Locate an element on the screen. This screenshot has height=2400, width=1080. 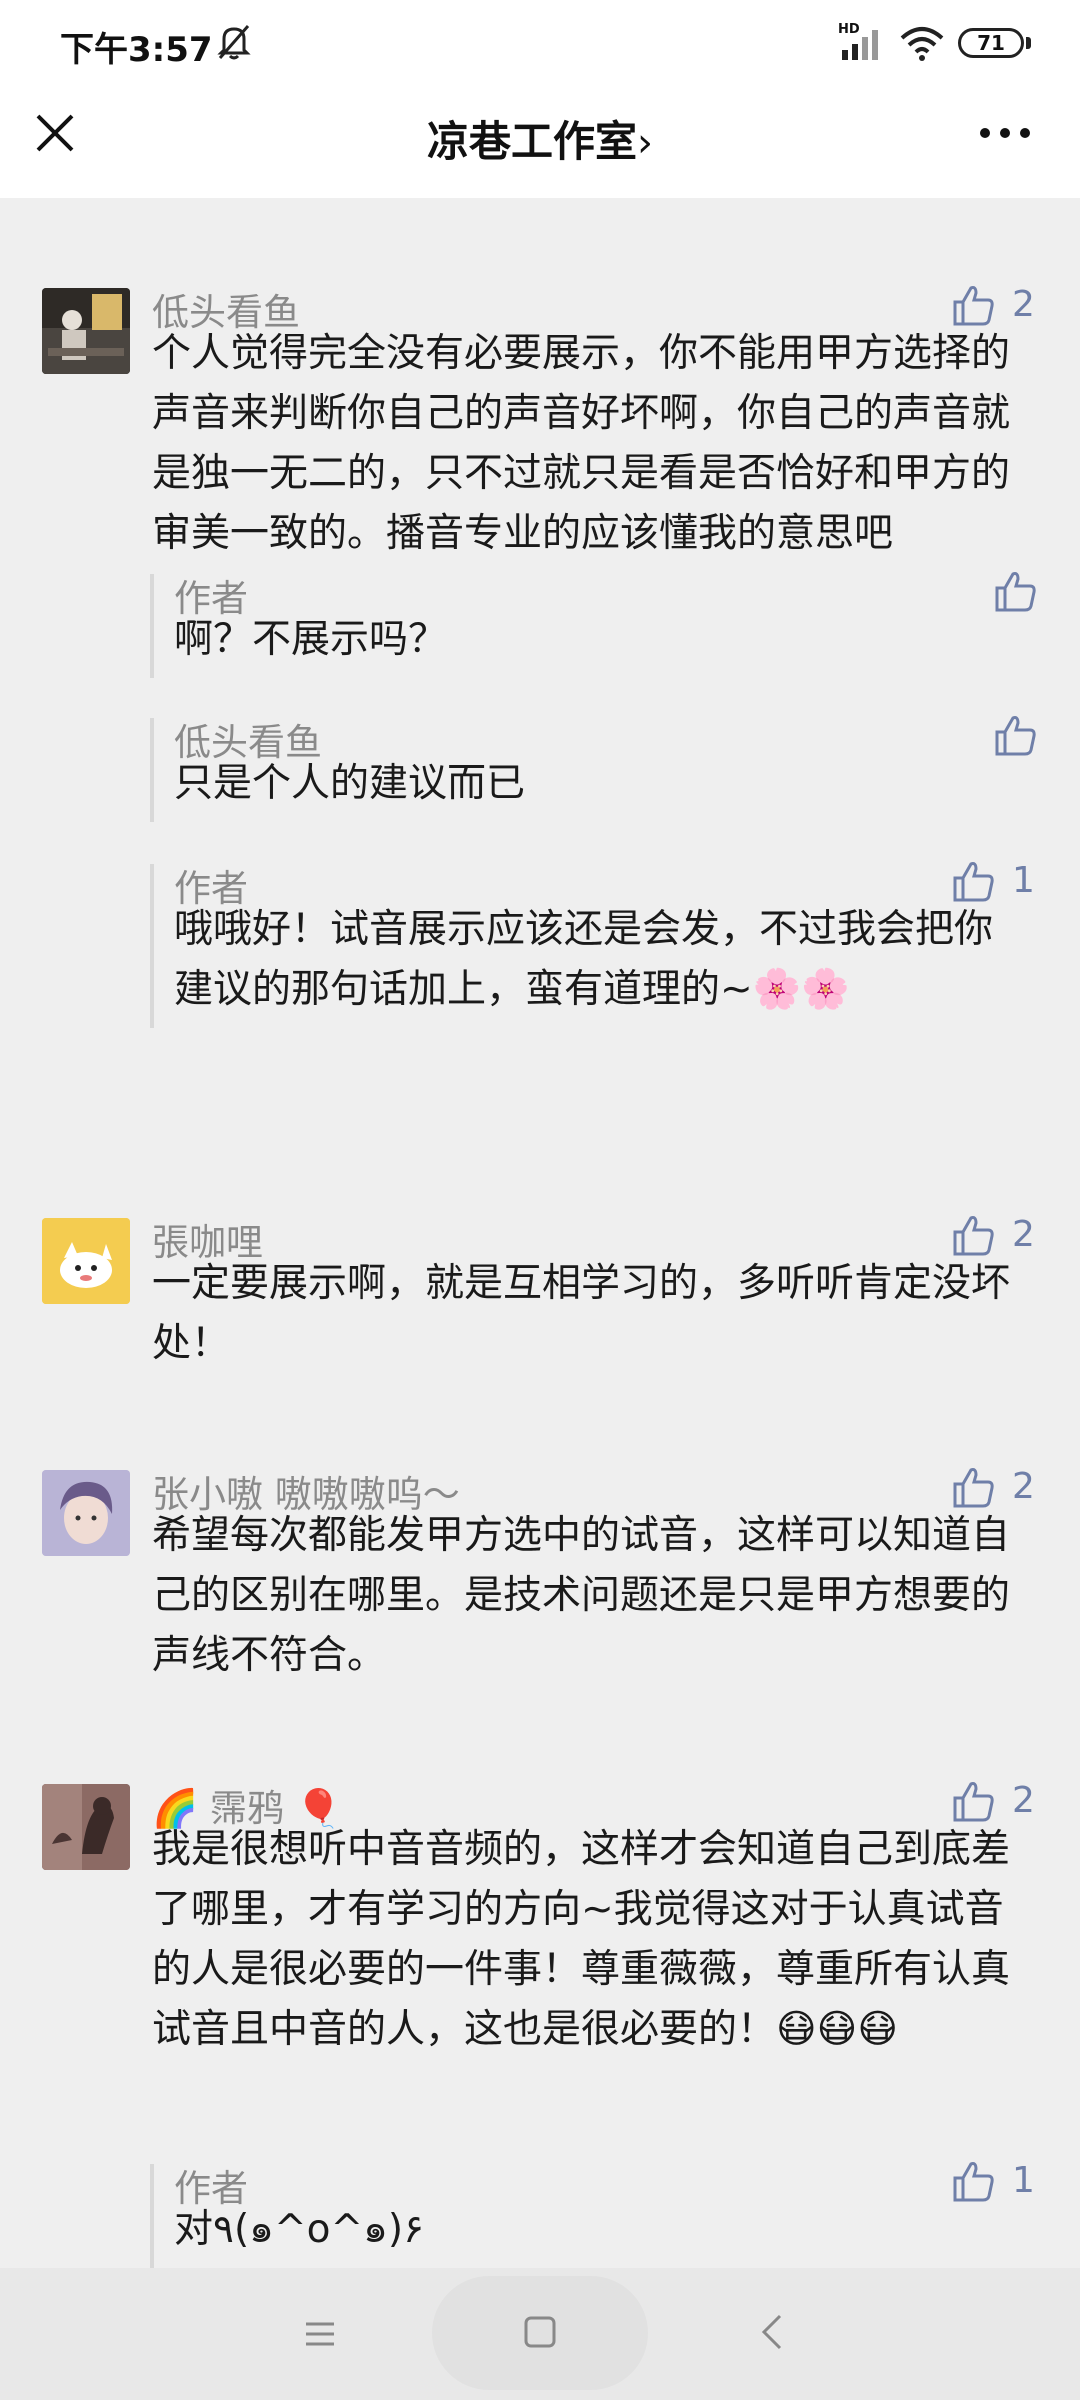
wifi-icon is located at coordinates (922, 44).